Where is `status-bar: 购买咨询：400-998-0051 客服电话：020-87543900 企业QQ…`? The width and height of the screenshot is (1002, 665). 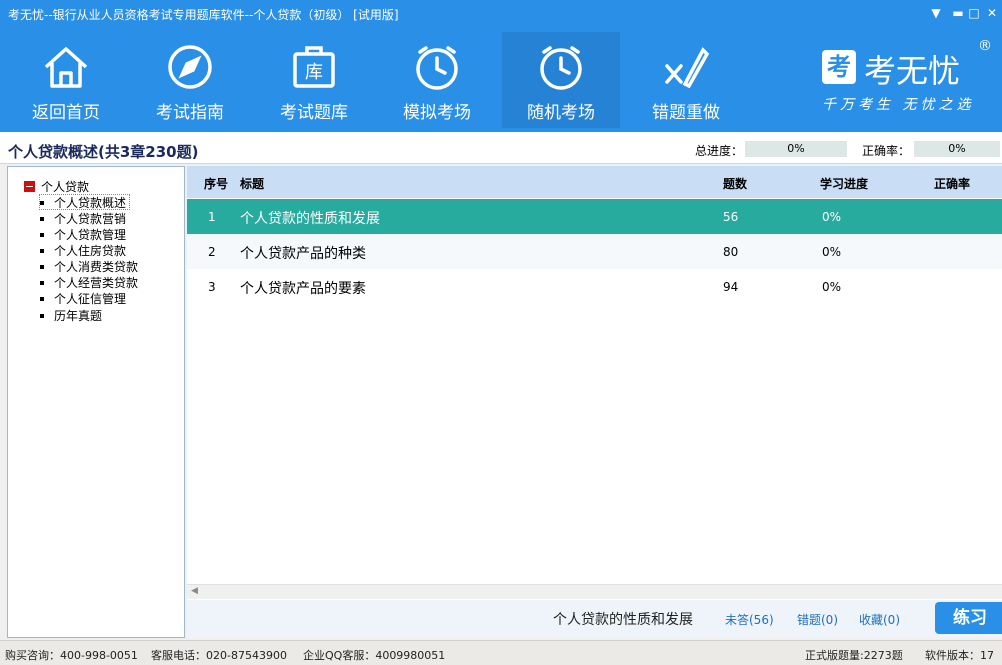
status-bar: 购买咨询：400-998-0051 客服电话：020-87543900 企业QQ… is located at coordinates (501, 652).